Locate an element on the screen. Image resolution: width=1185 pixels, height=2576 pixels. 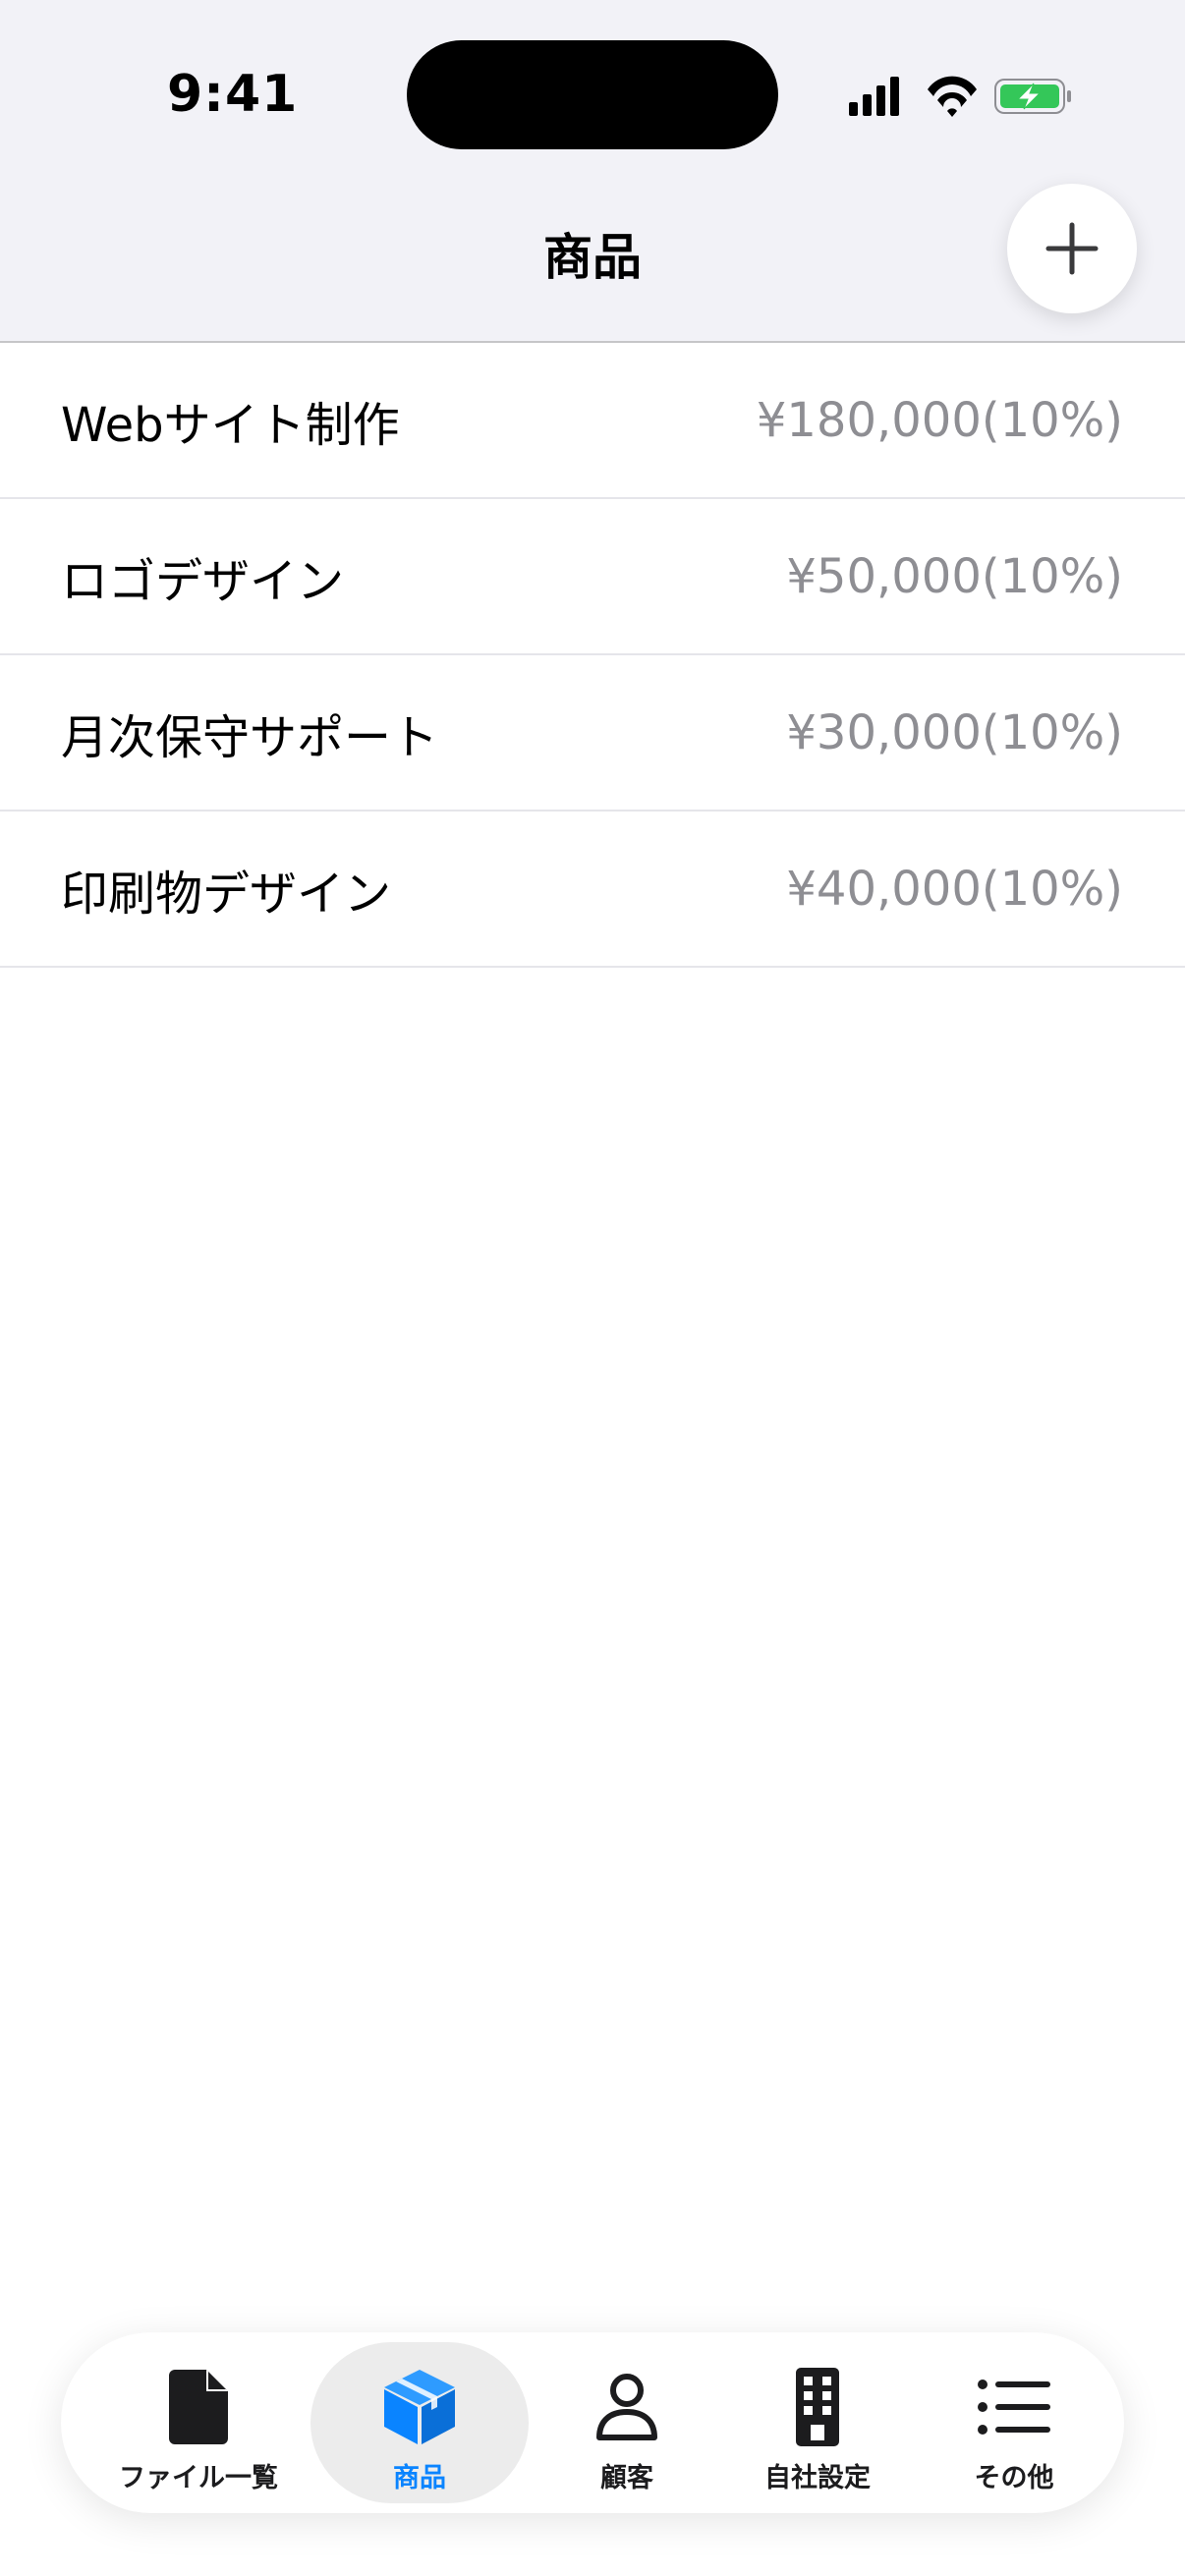
nav-header: 9:41 商品 is located at coordinates (592, 171).